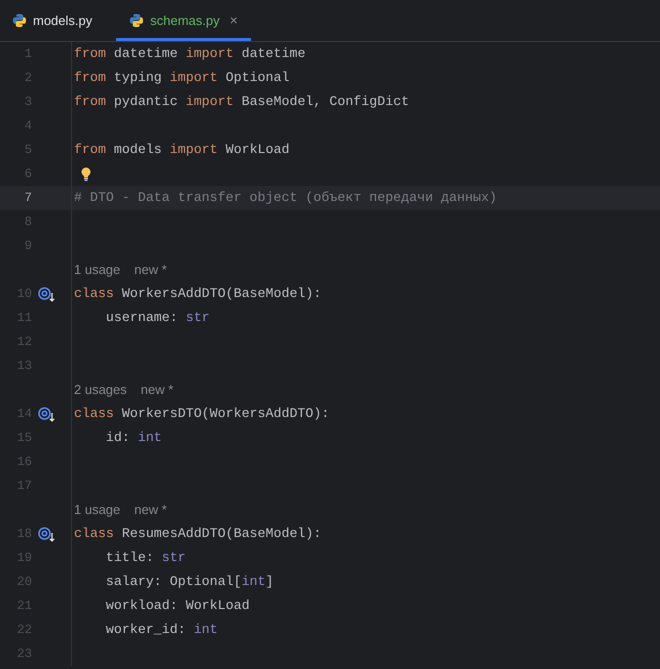  What do you see at coordinates (100, 390) in the screenshot?
I see `usages-link: 2 usages` at bounding box center [100, 390].